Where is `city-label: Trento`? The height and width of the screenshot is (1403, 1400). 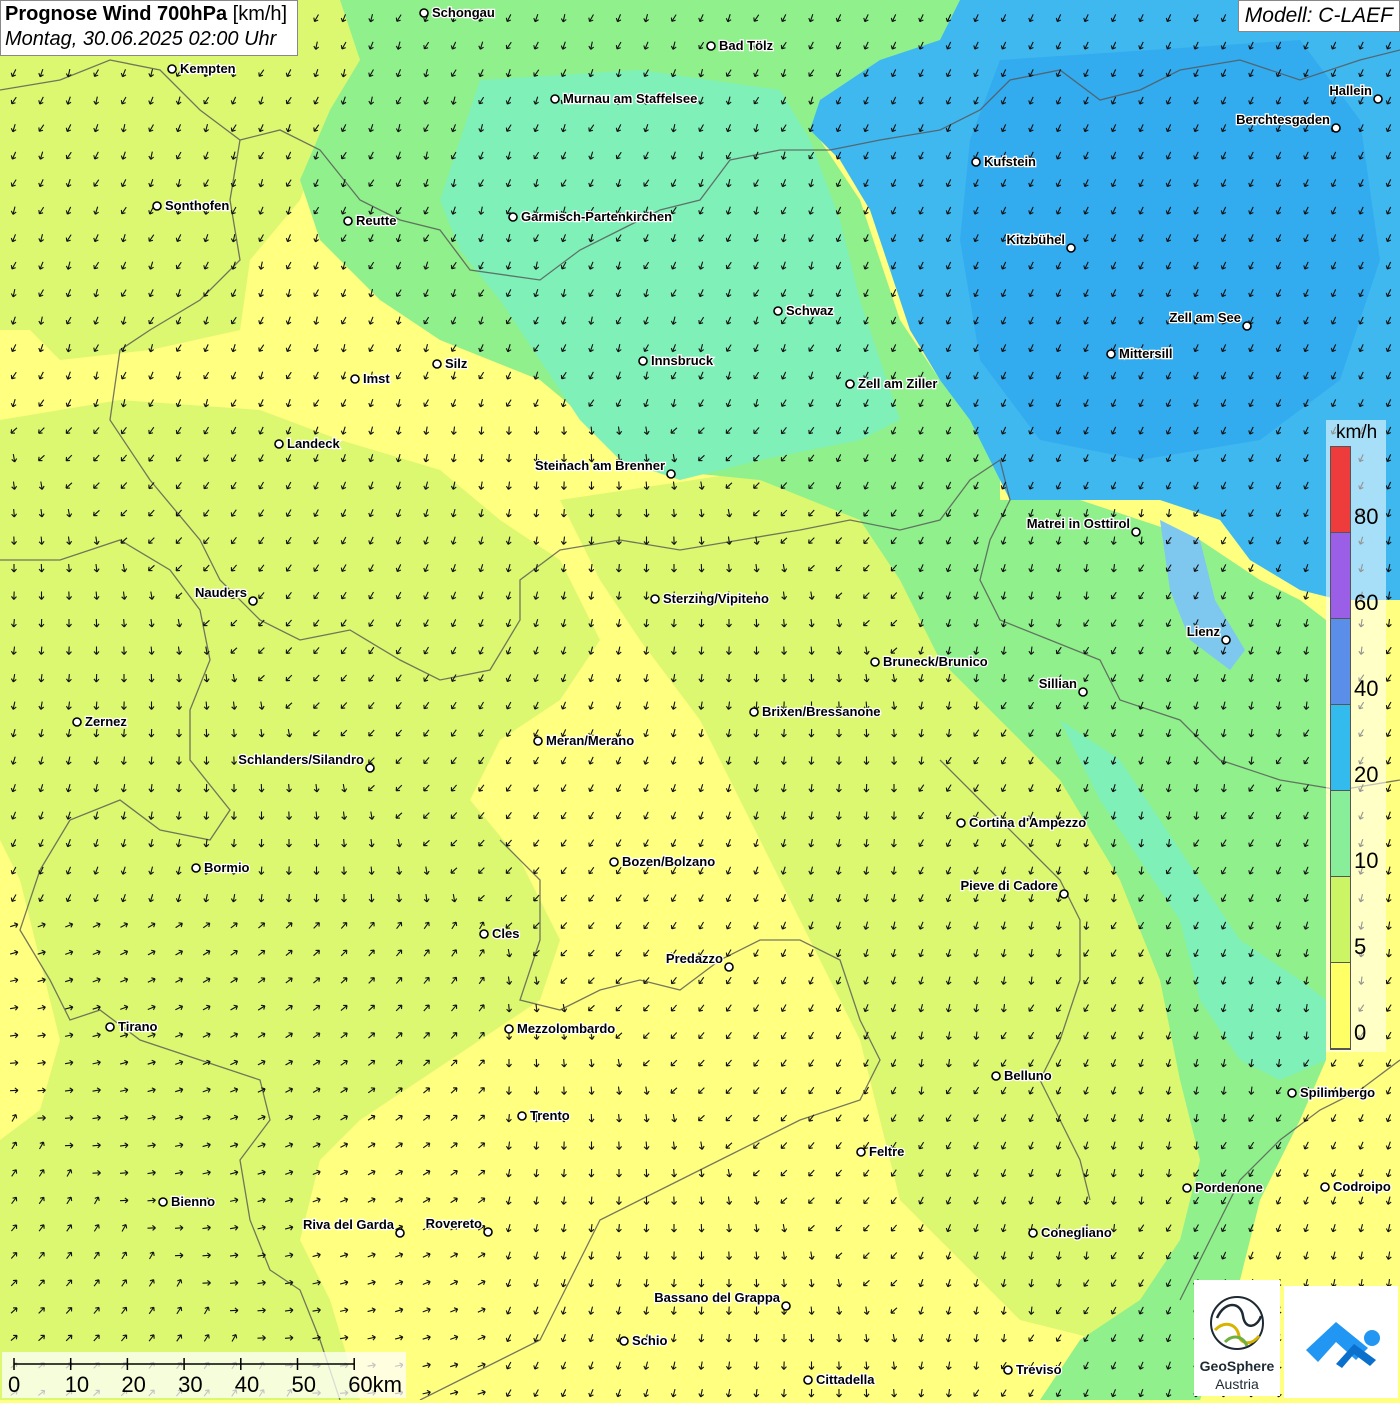
city-label: Trento is located at coordinates (550, 1115).